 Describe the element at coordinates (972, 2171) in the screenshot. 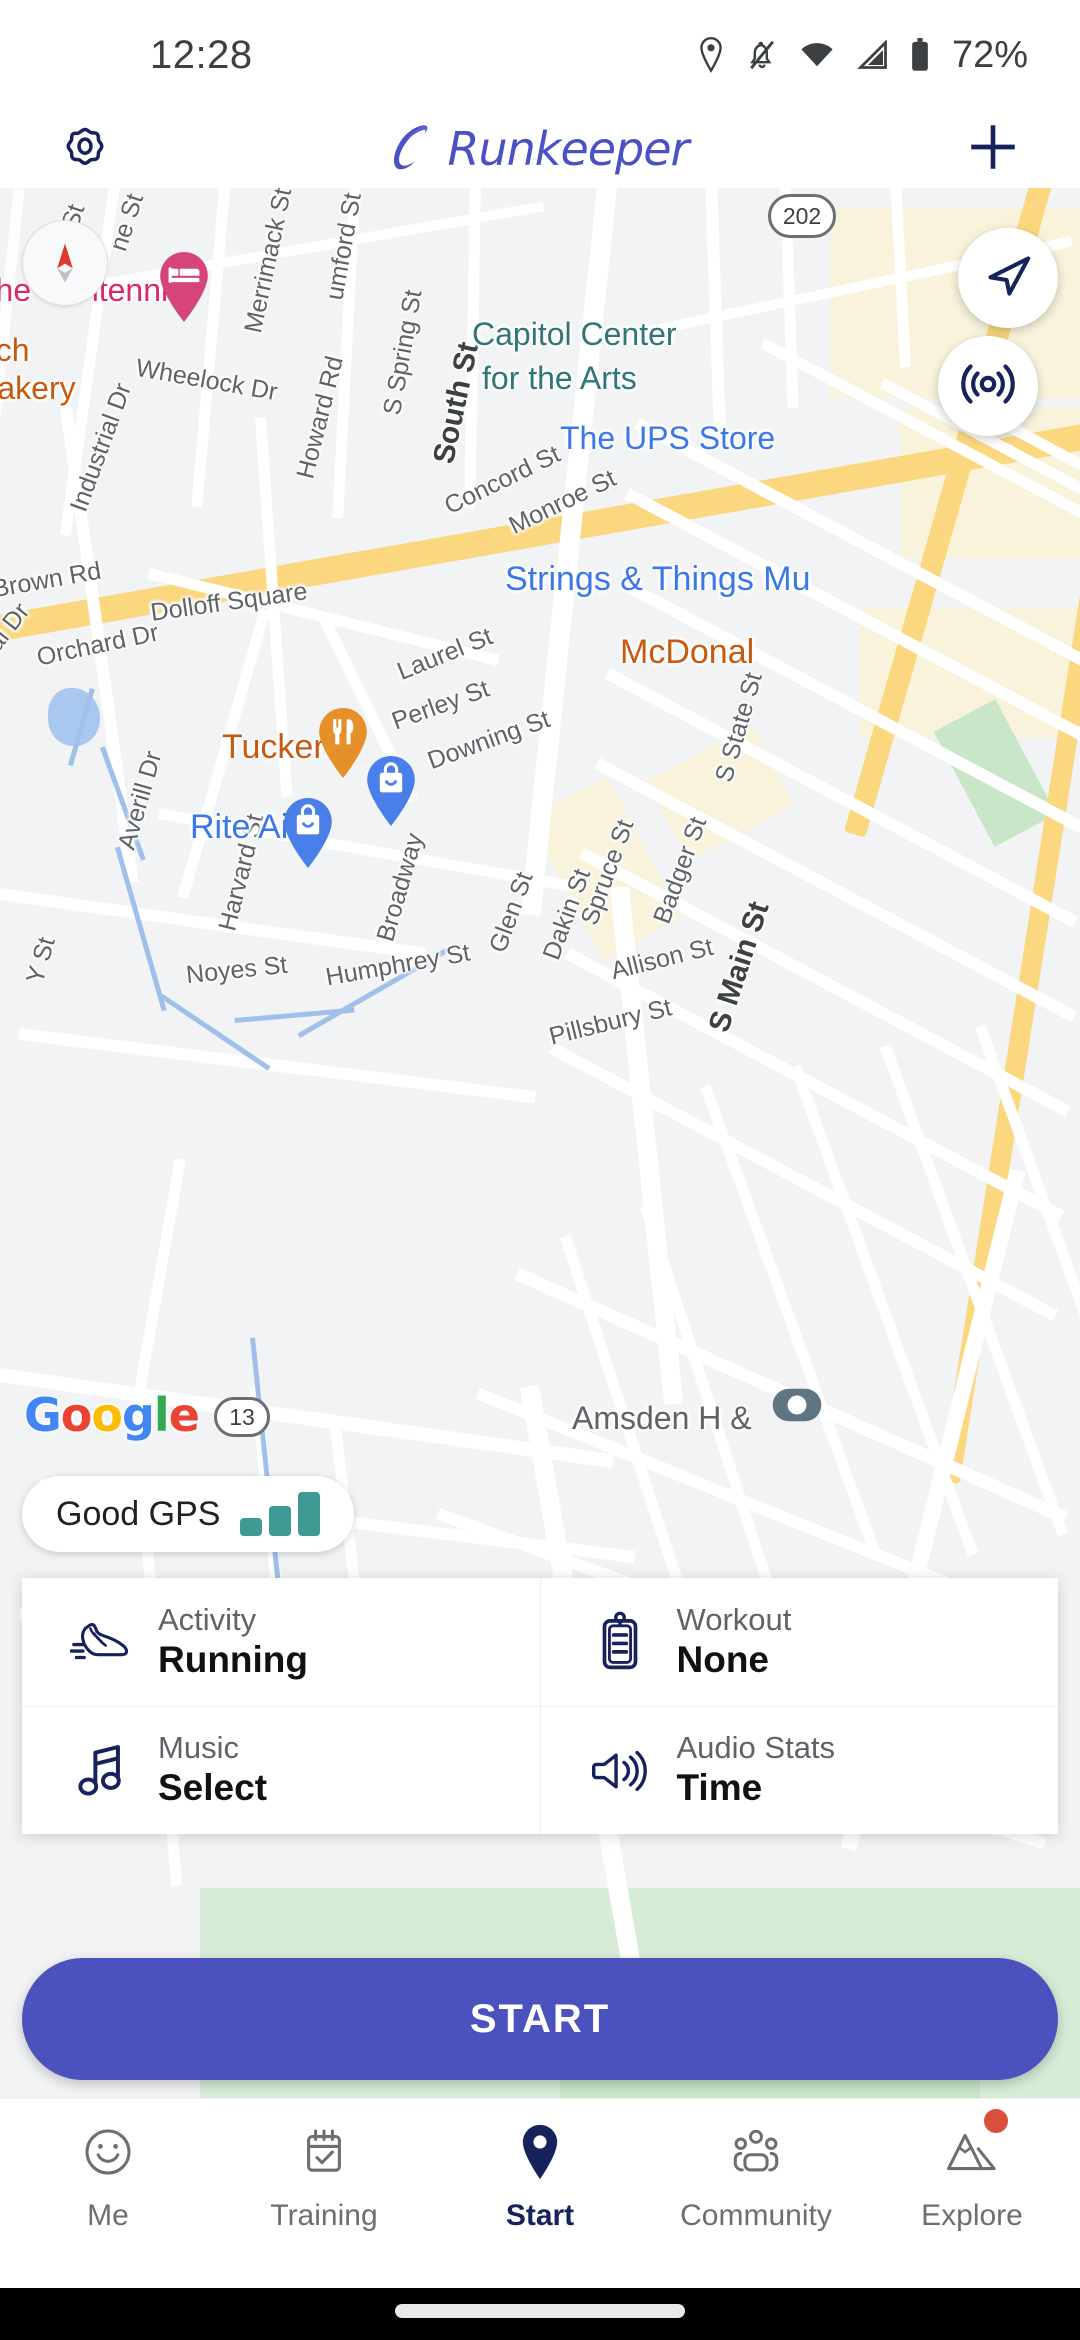

I see `nav-item-explore: Explore` at that location.